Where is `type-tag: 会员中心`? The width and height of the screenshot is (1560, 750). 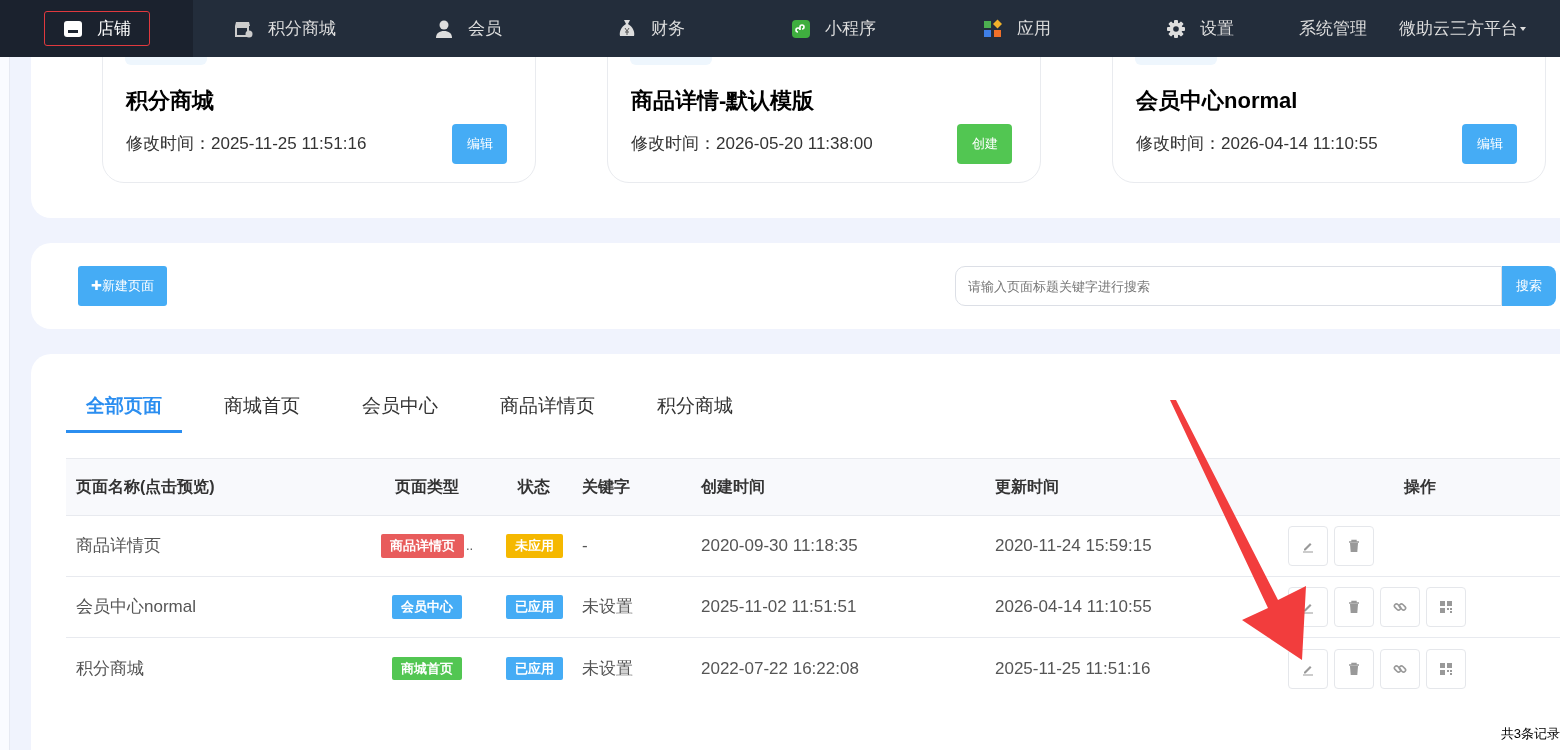
type-tag: 会员中心 is located at coordinates (427, 607).